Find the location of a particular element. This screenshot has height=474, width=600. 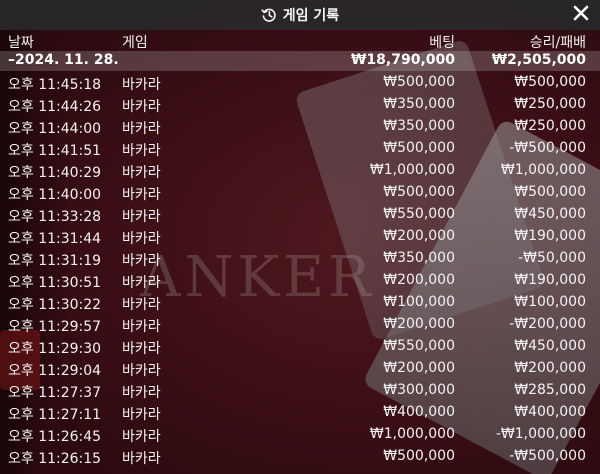

table-row: 오후 11:26:15 바카라 ₩500,000 -₩500,000 is located at coordinates (300, 457).